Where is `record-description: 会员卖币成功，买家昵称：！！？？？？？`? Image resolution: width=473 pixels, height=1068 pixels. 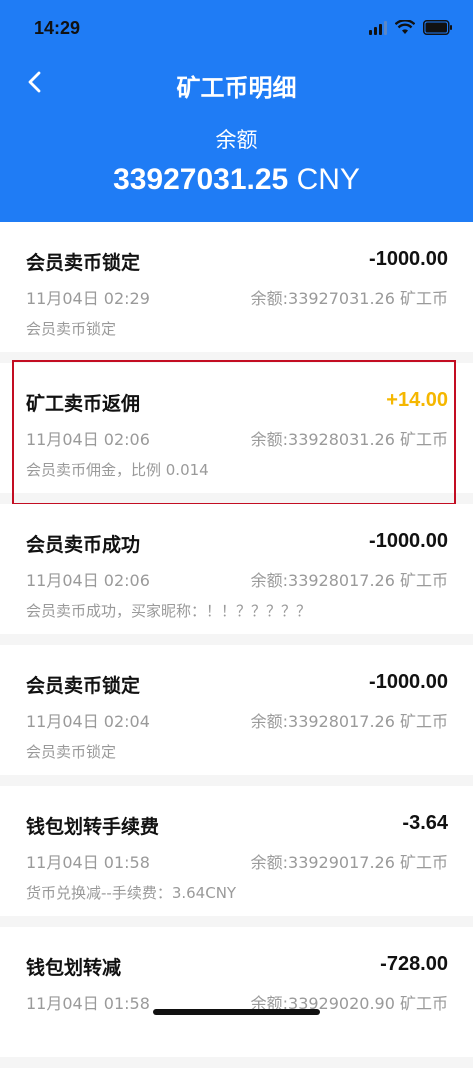
record-description: 会员卖币成功，买家昵称：！！？？？？？ is located at coordinates (169, 611).